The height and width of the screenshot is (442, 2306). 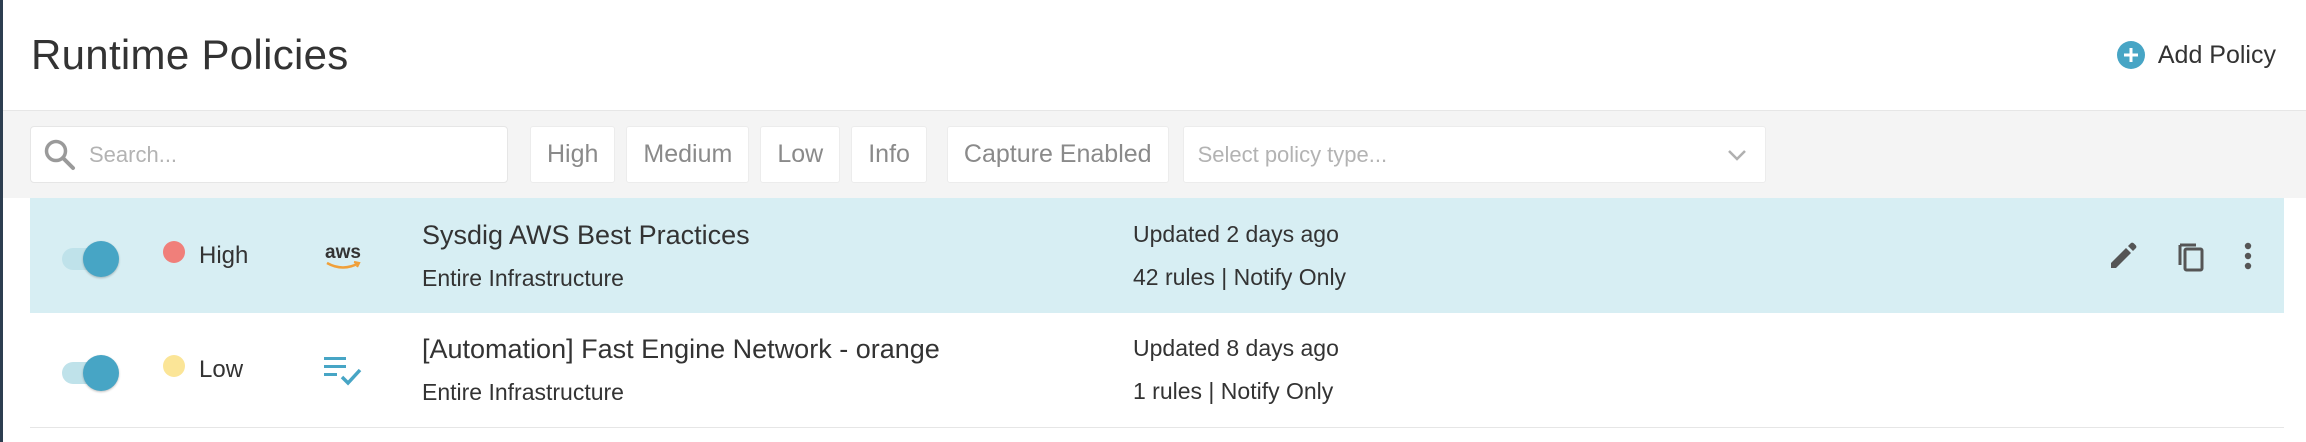 I want to click on pencil-icon, so click(x=2123, y=256).